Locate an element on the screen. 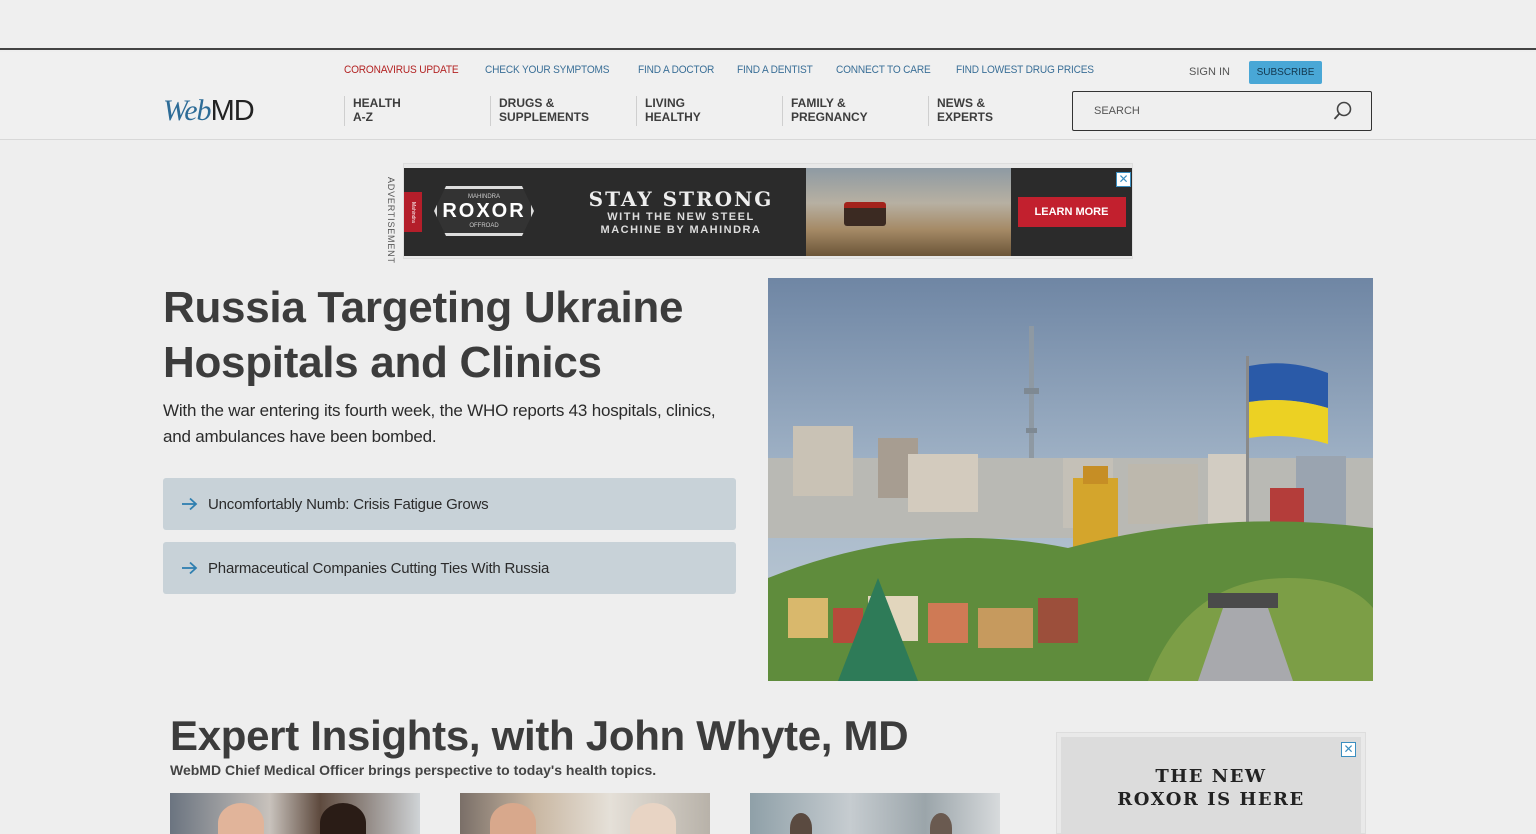 This screenshot has width=1536, height=834. side-ad-box: THE NEW ROXOR IS HERE ✕ is located at coordinates (1211, 783).